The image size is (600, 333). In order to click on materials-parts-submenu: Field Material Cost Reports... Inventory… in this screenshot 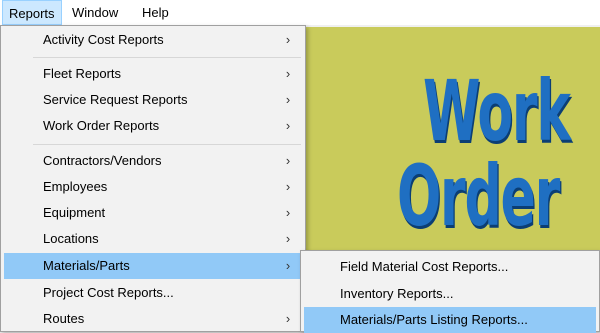, I will do `click(450, 291)`.